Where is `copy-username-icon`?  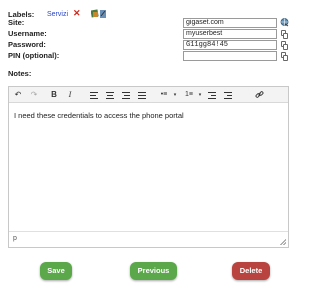 copy-username-icon is located at coordinates (284, 34).